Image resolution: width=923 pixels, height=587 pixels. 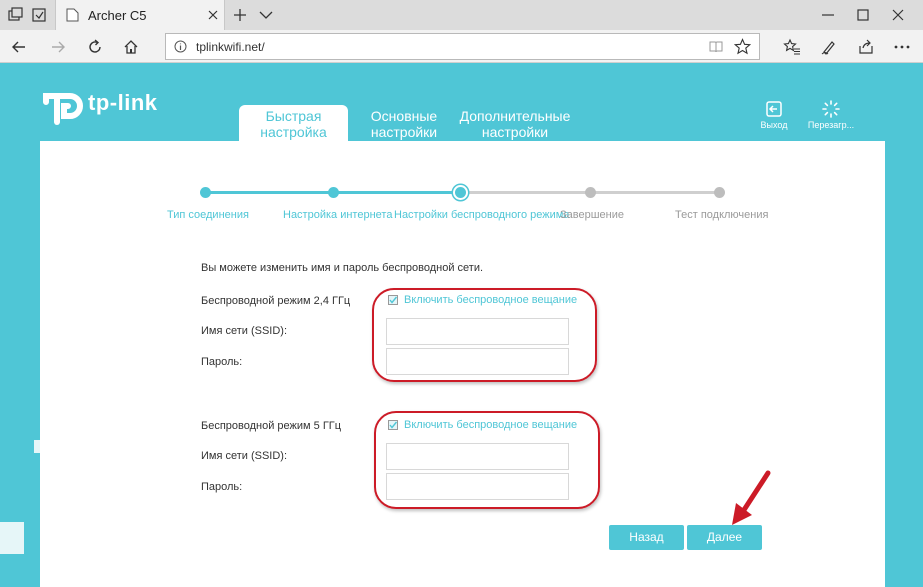 What do you see at coordinates (230, 47) in the screenshot?
I see `url-text: tplinkwifi.net/` at bounding box center [230, 47].